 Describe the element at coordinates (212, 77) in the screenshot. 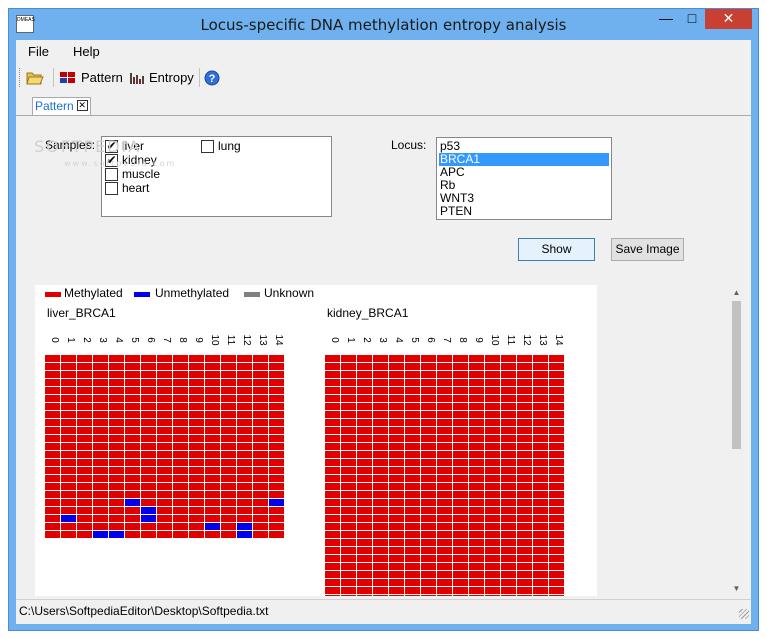

I see `help-button: ?` at that location.